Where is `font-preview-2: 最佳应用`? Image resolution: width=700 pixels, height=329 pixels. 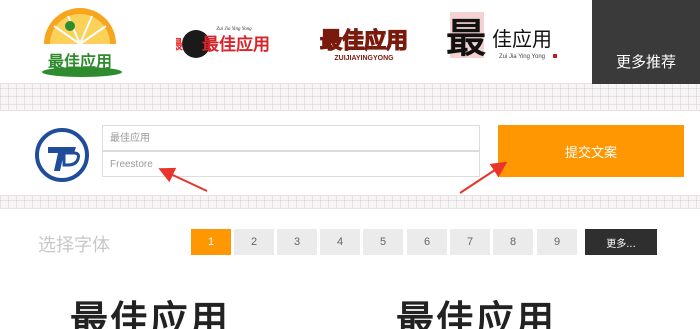 font-preview-2: 最佳应用 is located at coordinates (476, 309).